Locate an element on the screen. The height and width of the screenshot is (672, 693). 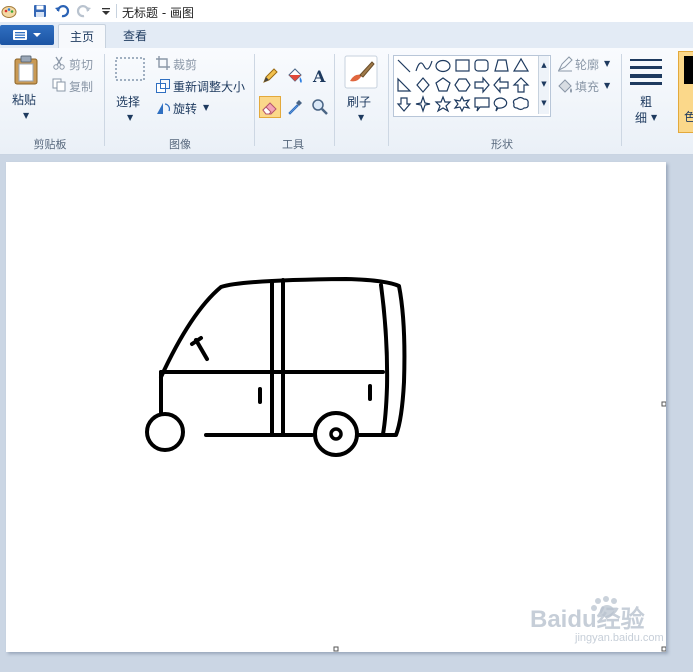
resize-icon is located at coordinates (163, 86).